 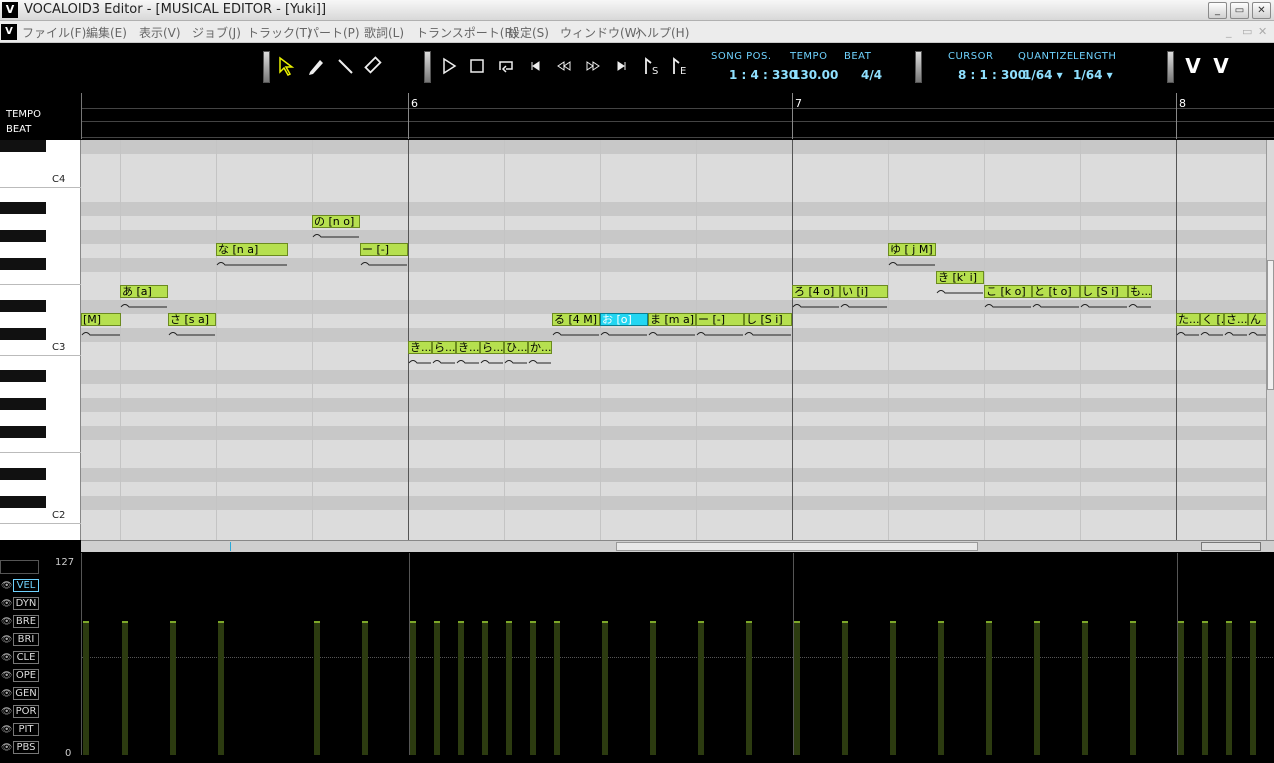 I want to click on fast-forward-icon, so click(x=593, y=66).